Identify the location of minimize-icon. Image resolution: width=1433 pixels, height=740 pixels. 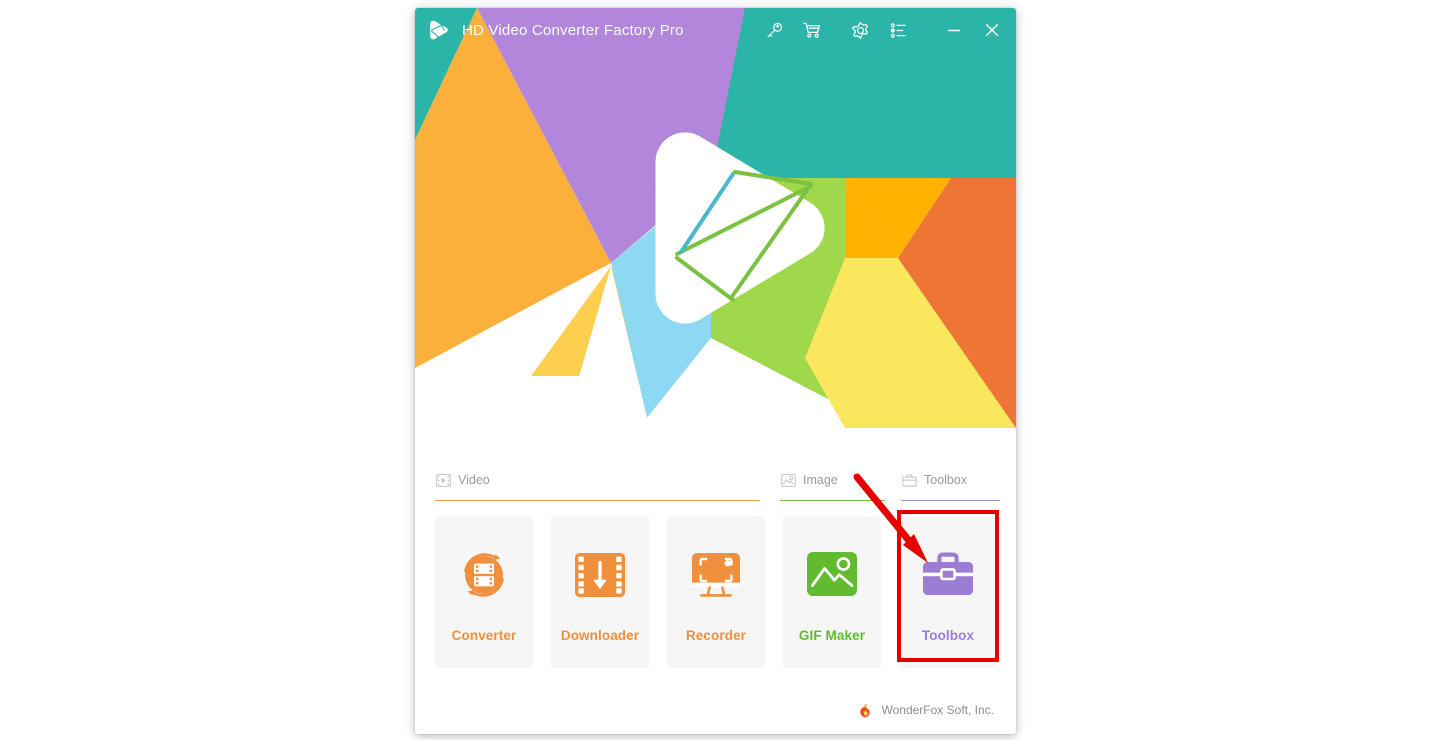
(954, 30).